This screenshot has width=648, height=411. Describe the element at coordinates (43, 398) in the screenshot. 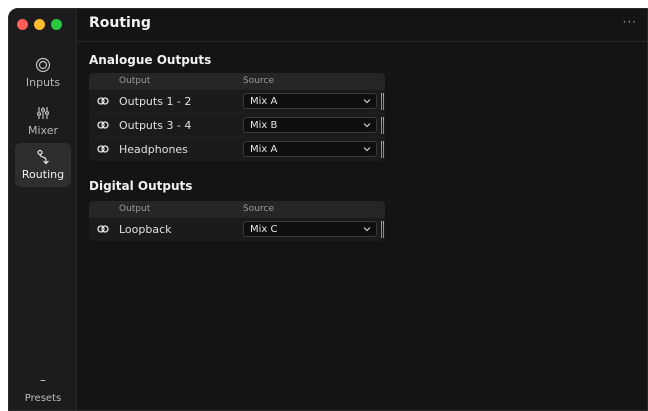

I see `presets-label: Presets` at that location.